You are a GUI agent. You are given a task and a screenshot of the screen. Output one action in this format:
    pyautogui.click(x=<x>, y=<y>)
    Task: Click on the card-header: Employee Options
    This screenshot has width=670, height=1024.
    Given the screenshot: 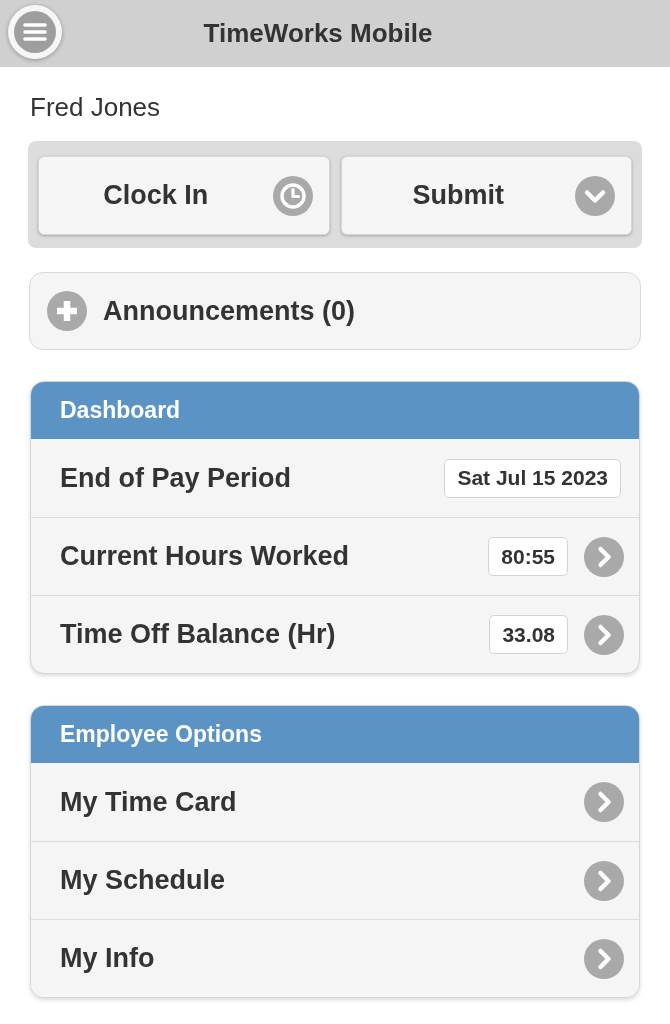 What is the action you would take?
    pyautogui.click(x=335, y=734)
    